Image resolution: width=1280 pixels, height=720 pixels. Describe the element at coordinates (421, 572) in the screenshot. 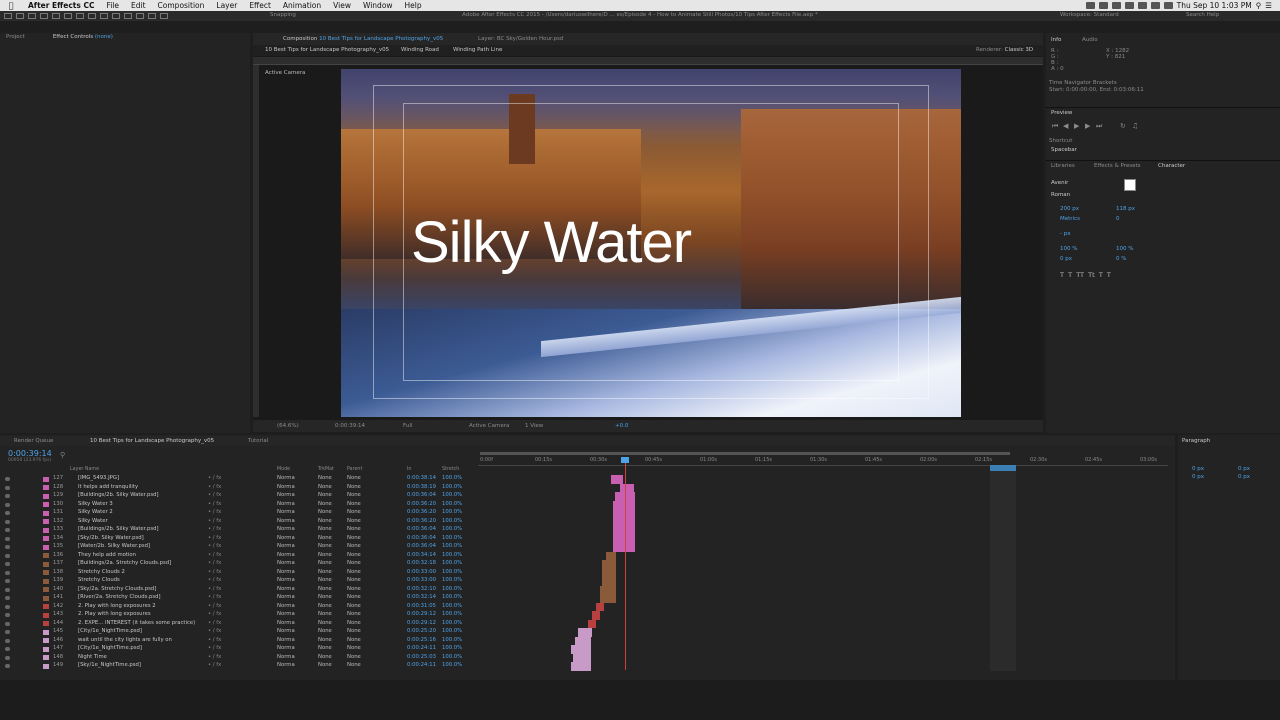

I see `in-point: 0:00:33:00` at that location.